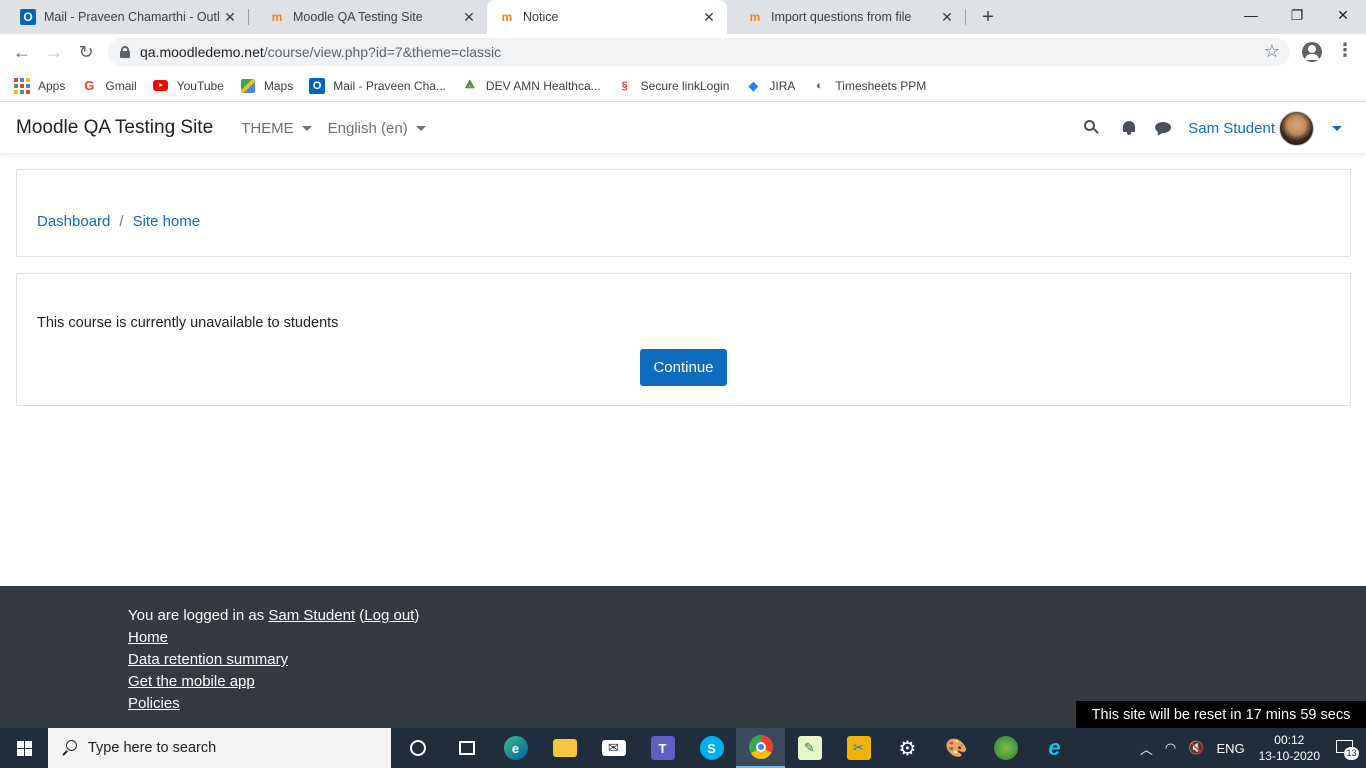  Describe the element at coordinates (114, 128) in the screenshot. I see `site-name: Moodle QA Testing Site` at that location.